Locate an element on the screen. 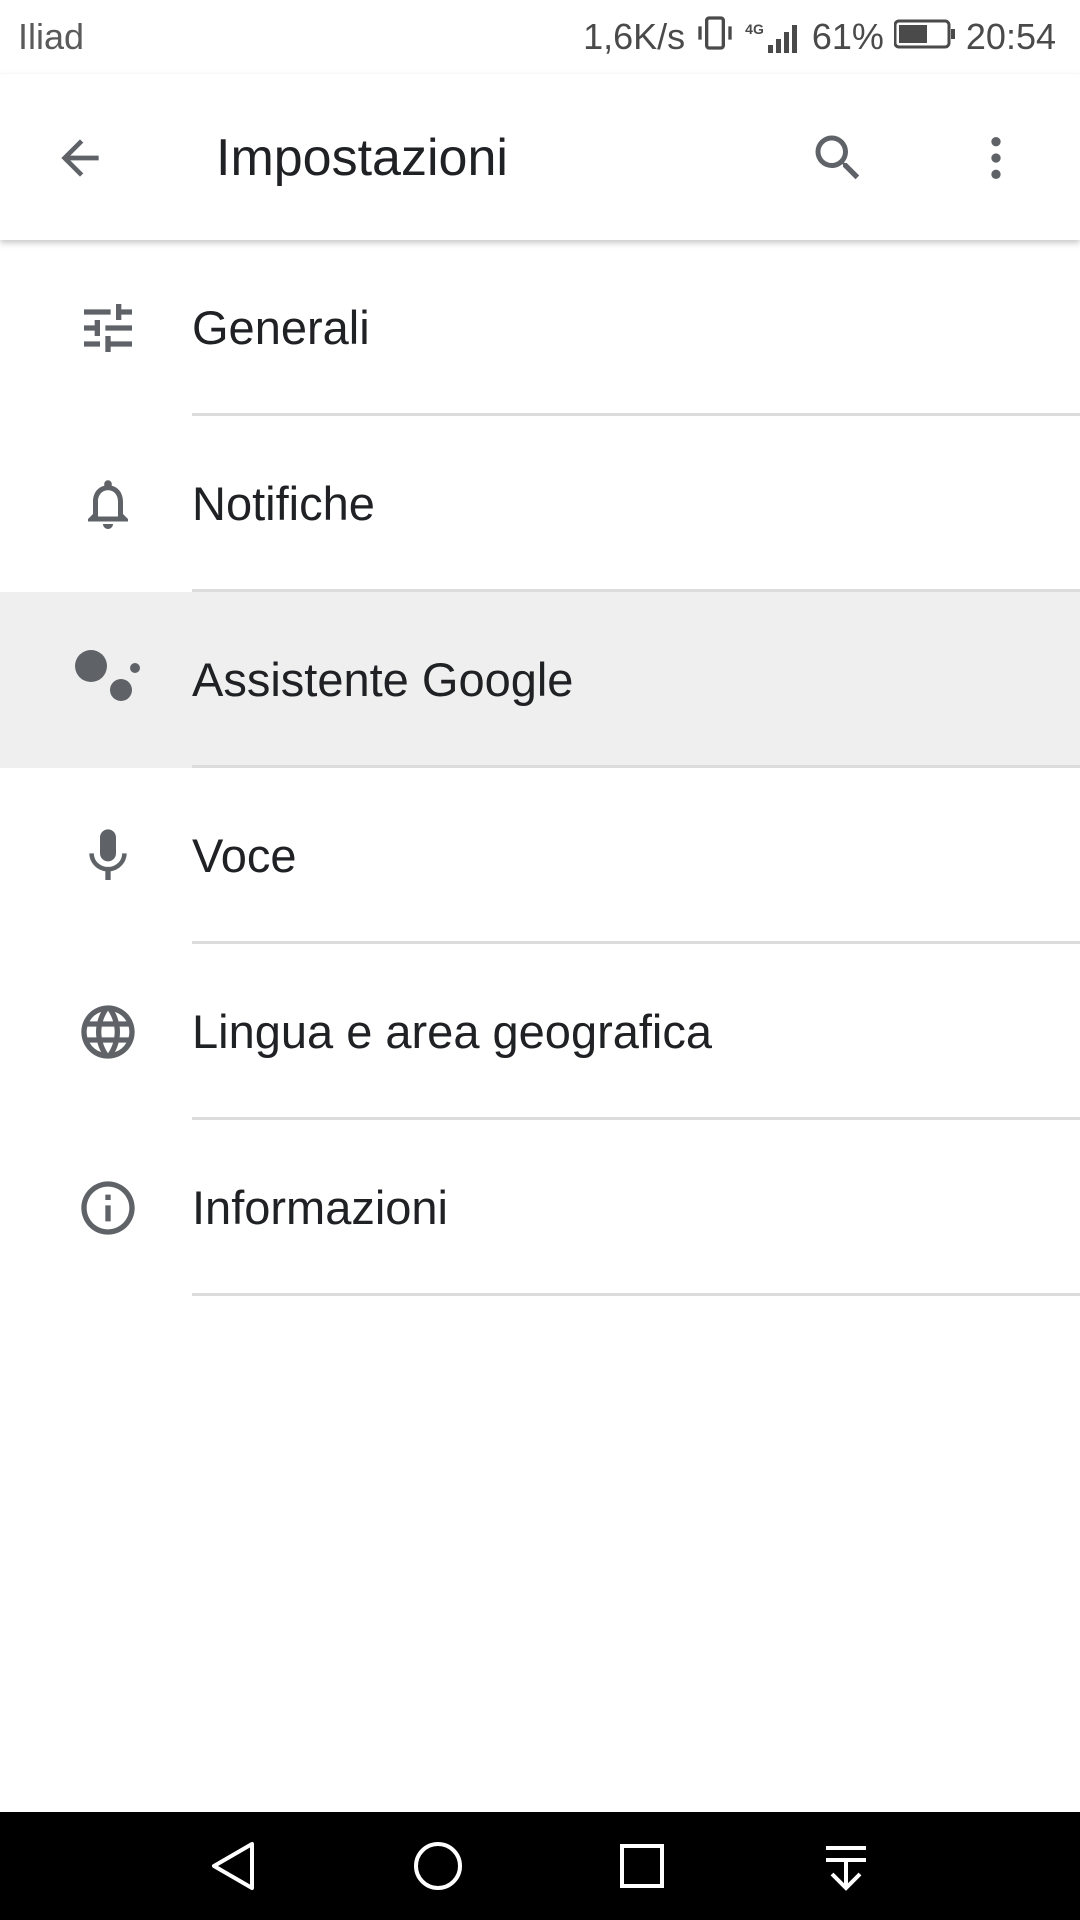 This screenshot has width=1080, height=1920. nav-back-button is located at coordinates (234, 1866).